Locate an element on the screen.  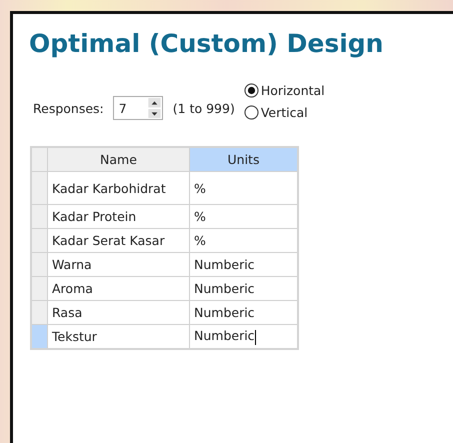
table-cell: Rasa is located at coordinates (119, 312).